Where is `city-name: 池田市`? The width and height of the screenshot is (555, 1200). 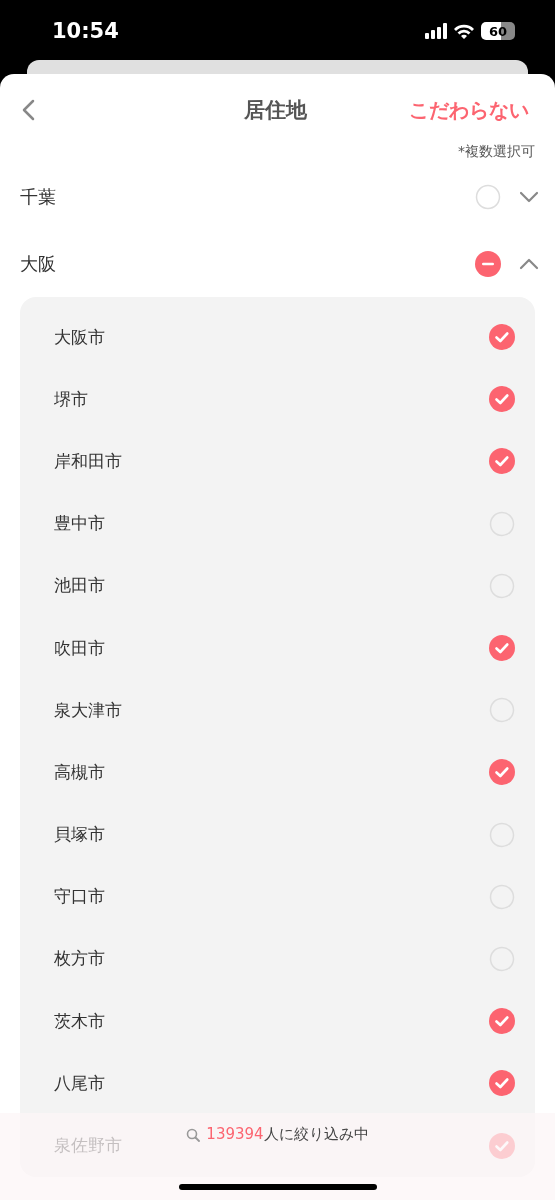 city-name: 池田市 is located at coordinates (79, 586).